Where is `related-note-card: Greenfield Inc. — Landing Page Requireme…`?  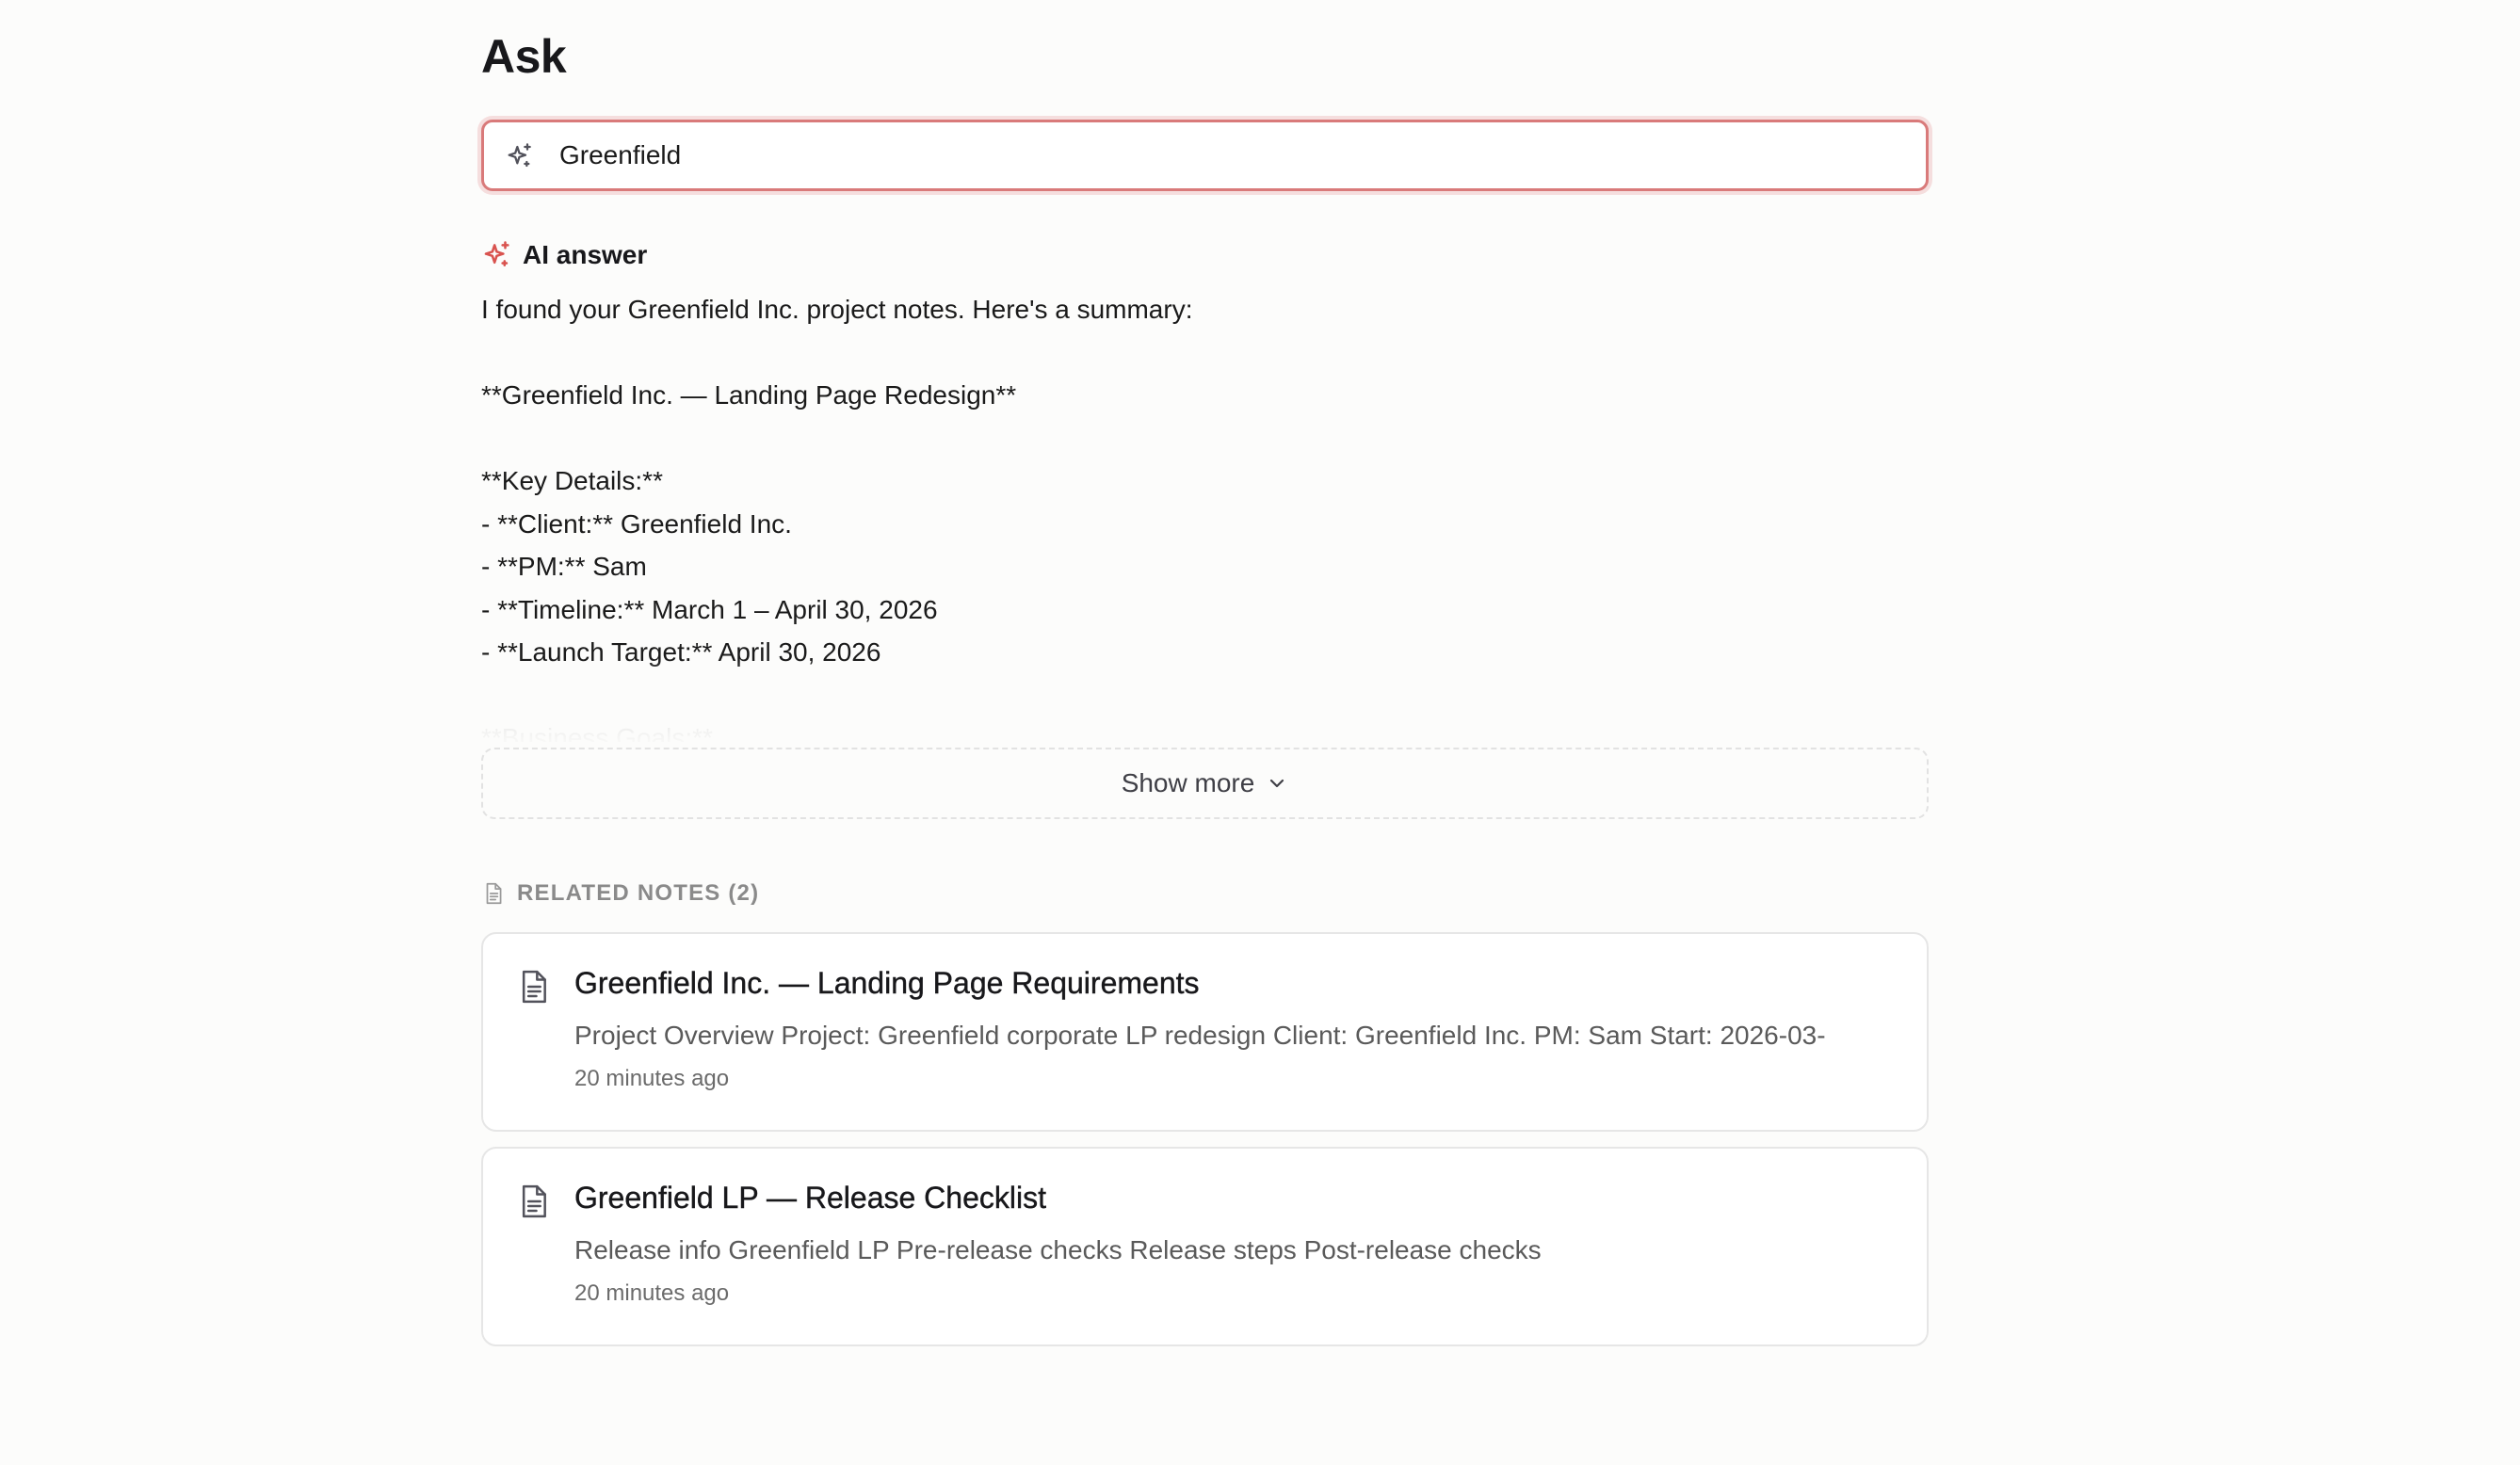 related-note-card: Greenfield Inc. — Landing Page Requireme… is located at coordinates (1205, 1032).